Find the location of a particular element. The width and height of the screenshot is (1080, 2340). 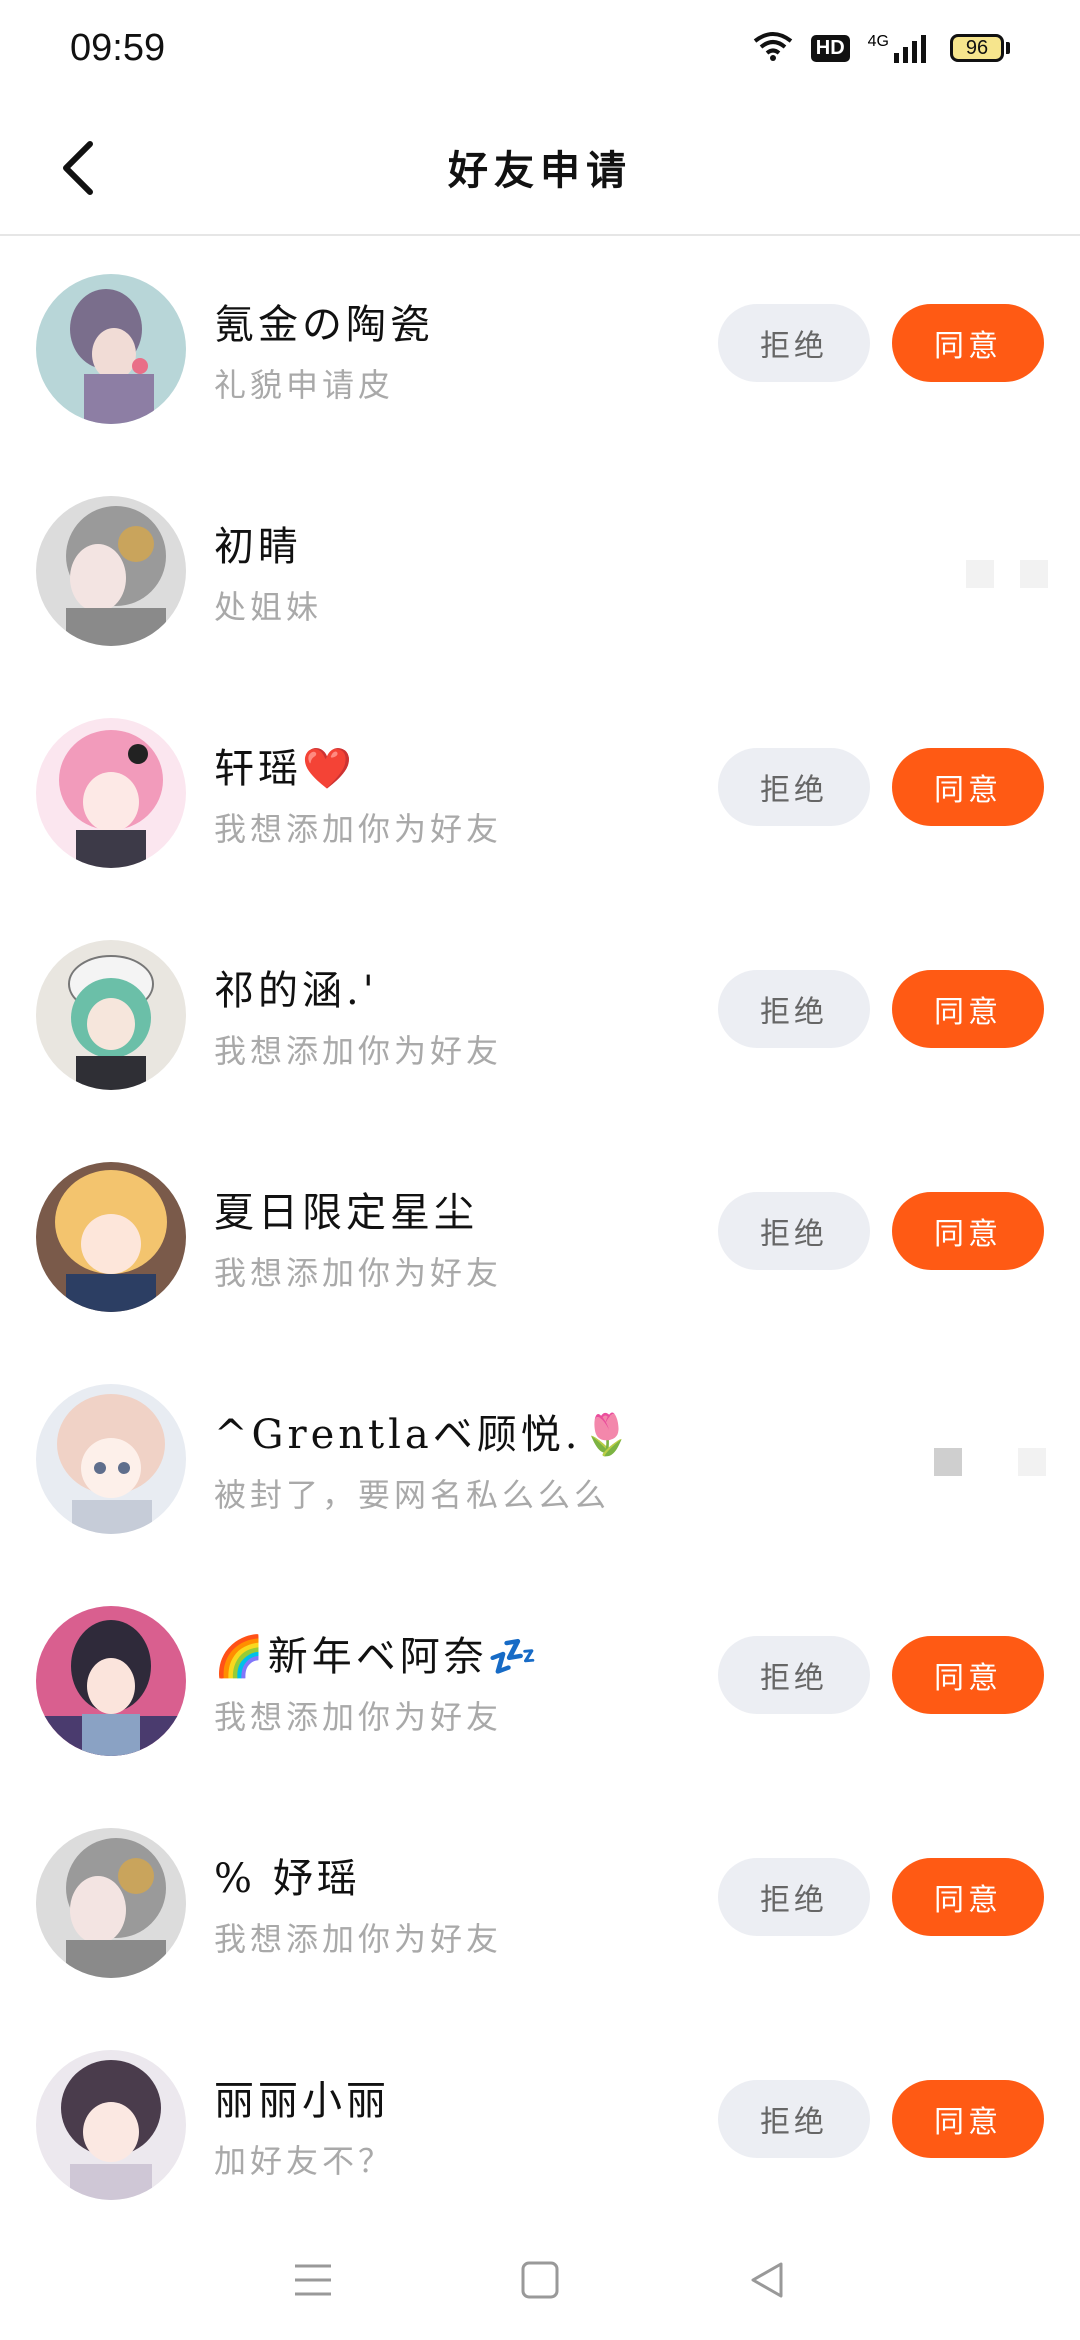

header: 好友申请 is located at coordinates (540, 168).